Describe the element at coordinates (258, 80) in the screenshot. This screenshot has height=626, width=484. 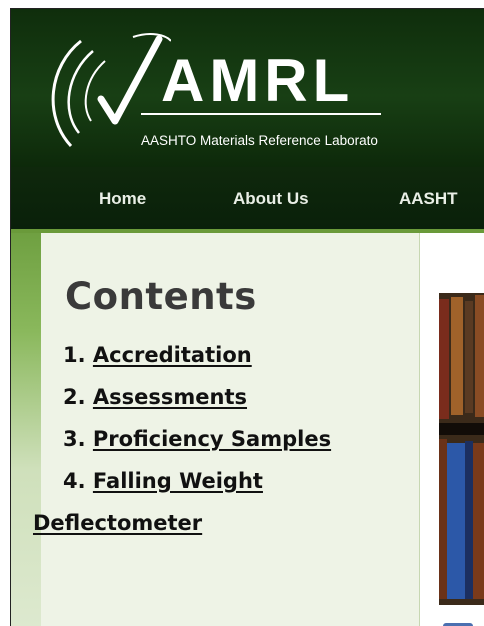
I see `logo-wordmark: AMRL` at that location.